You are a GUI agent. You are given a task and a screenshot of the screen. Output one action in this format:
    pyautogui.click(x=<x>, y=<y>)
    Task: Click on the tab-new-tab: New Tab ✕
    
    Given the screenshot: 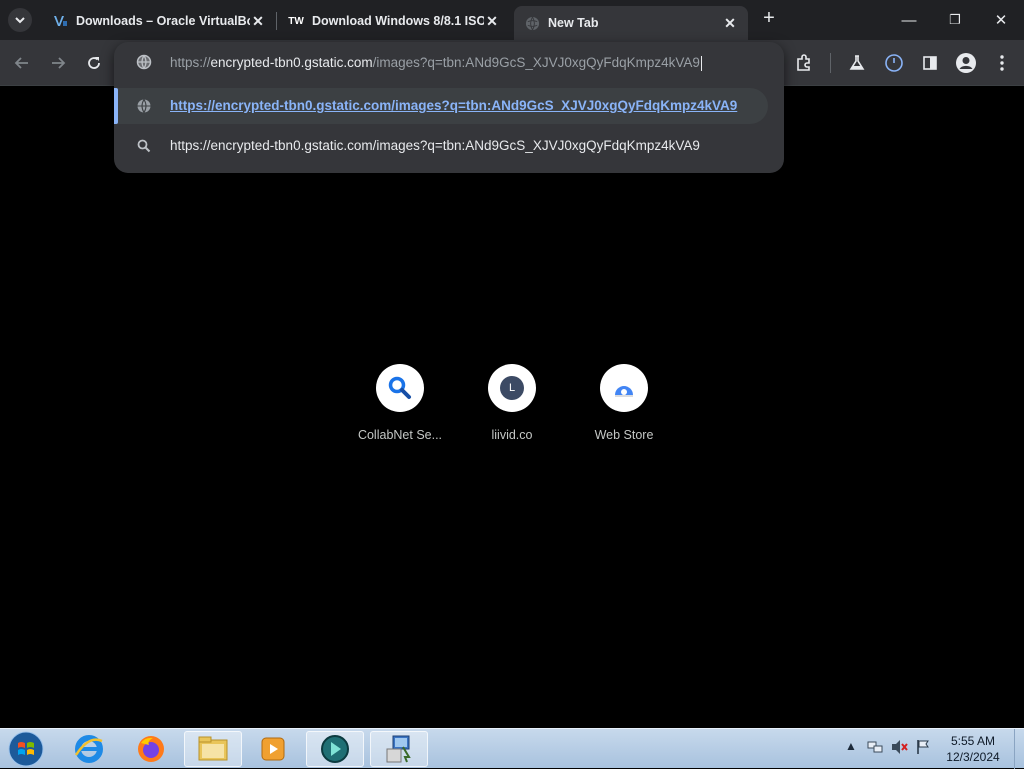 What is the action you would take?
    pyautogui.click(x=631, y=23)
    